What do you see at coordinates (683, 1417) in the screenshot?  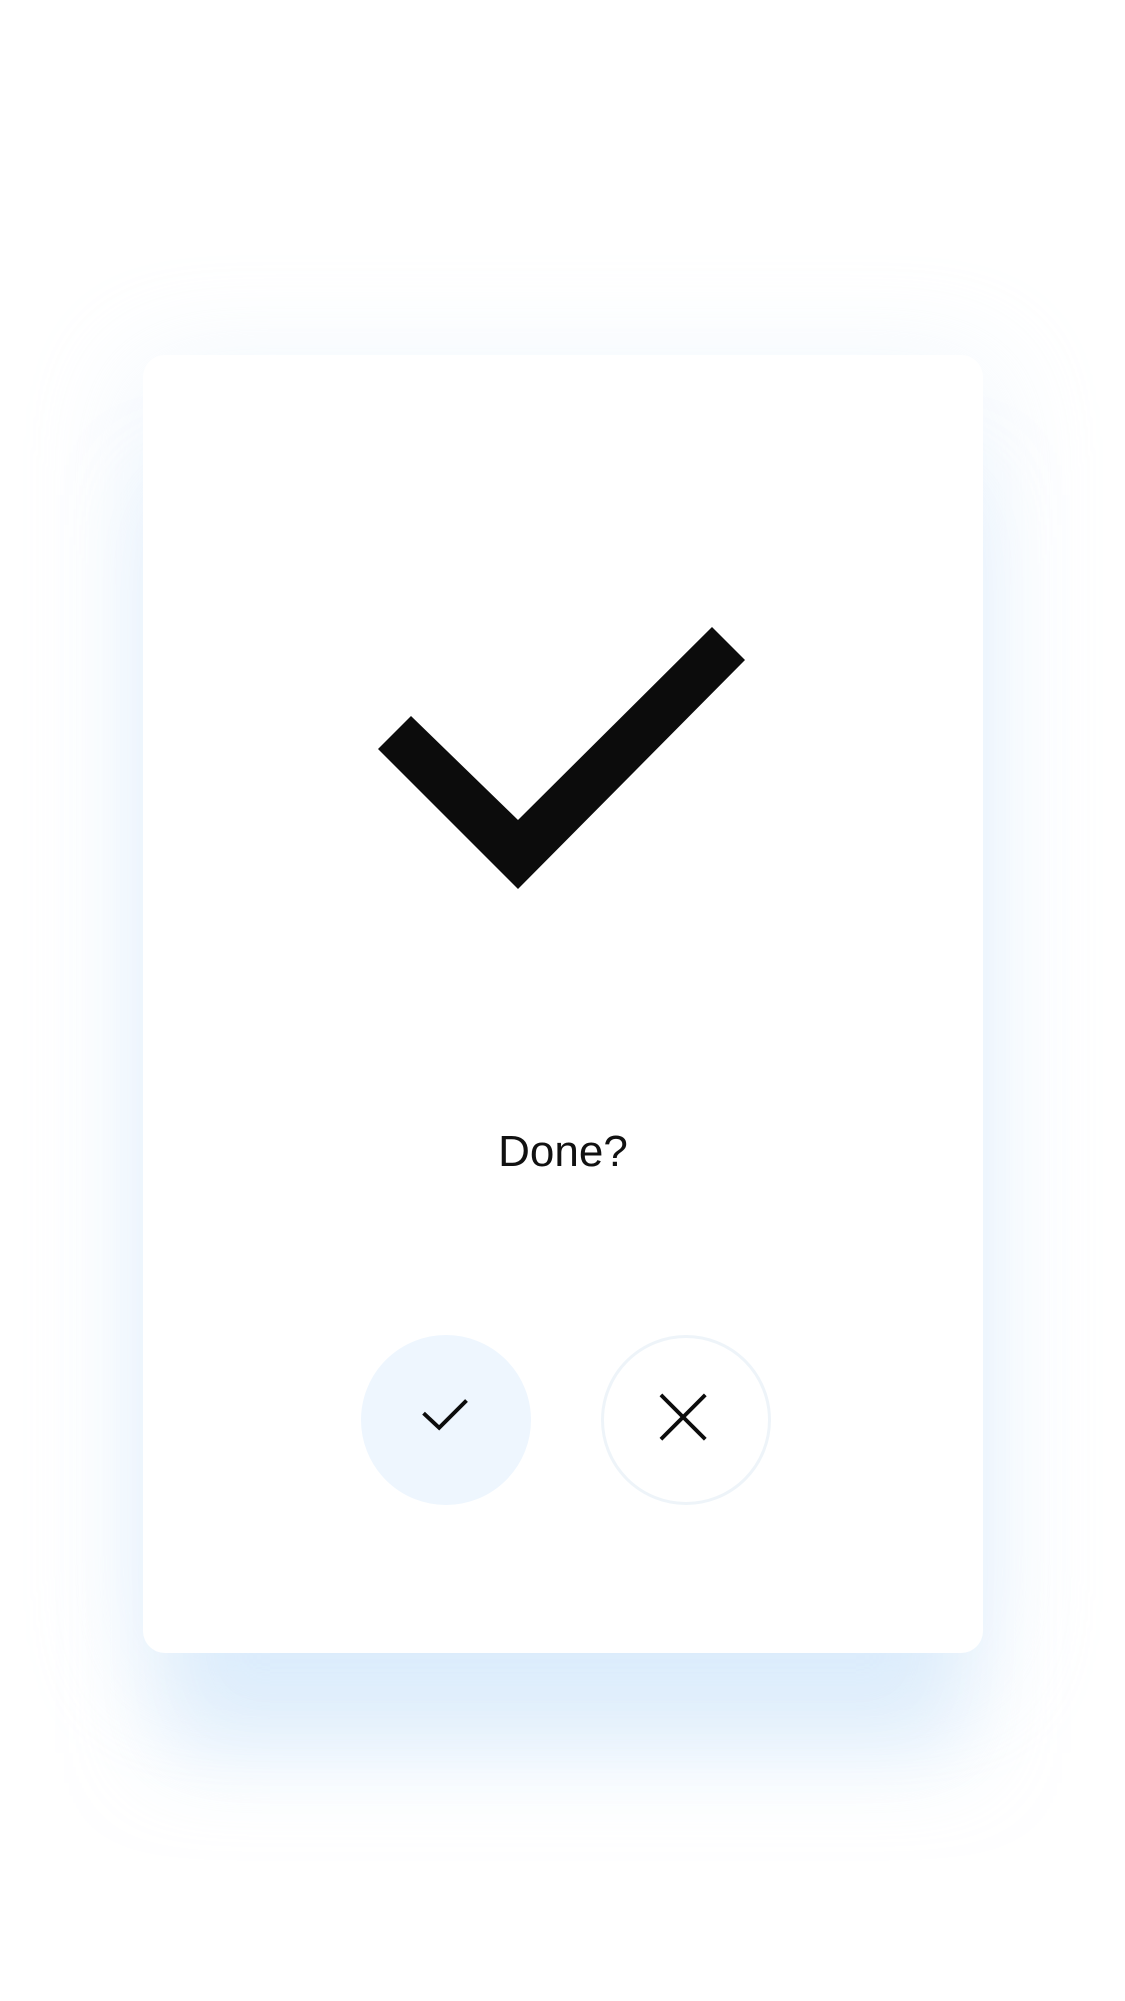 I see `close-icon` at bounding box center [683, 1417].